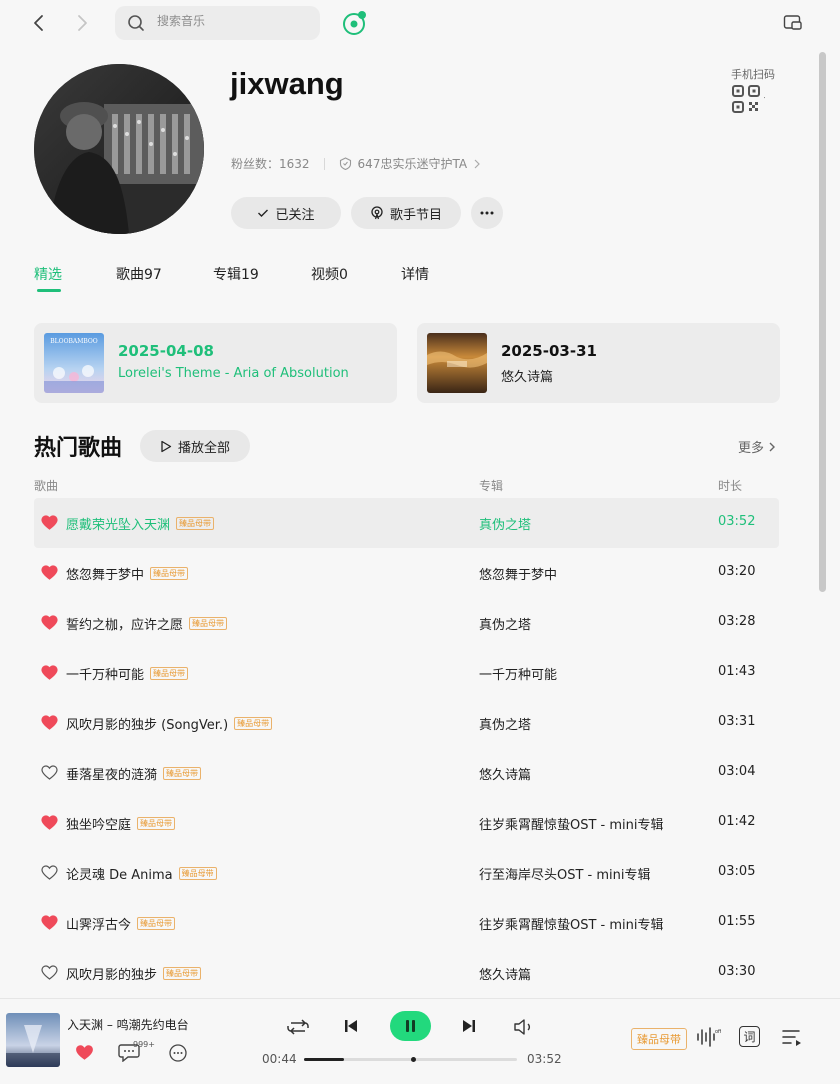 This screenshot has height=1084, width=840. What do you see at coordinates (659, 1039) in the screenshot?
I see `quality-selector: 臻品母带` at bounding box center [659, 1039].